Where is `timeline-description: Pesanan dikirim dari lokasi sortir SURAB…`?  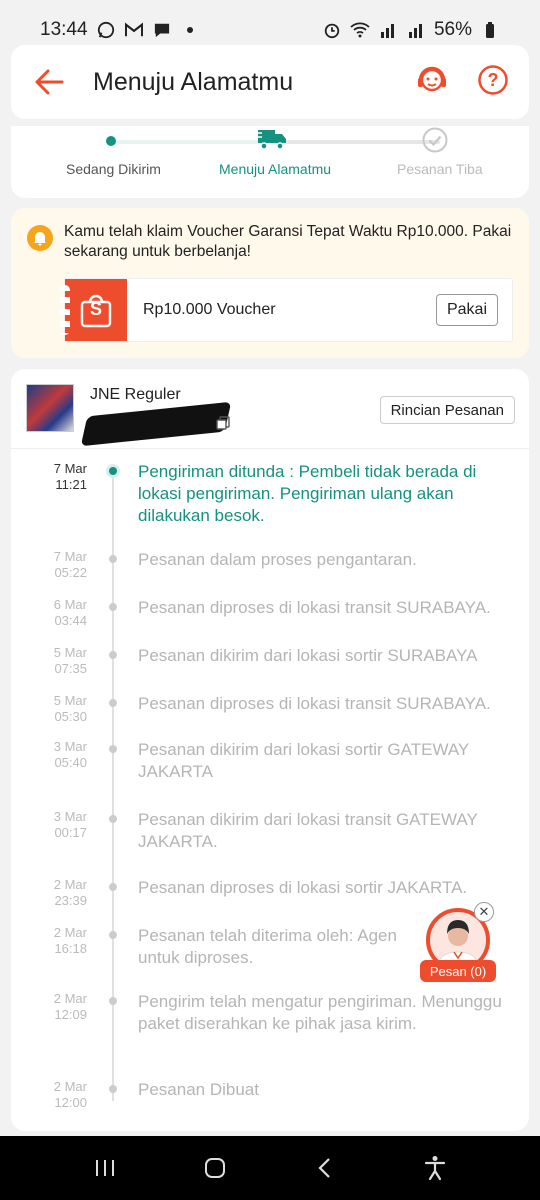
timeline-description: Pesanan dikirim dari lokasi sortir SURAB… is located at coordinates (308, 655).